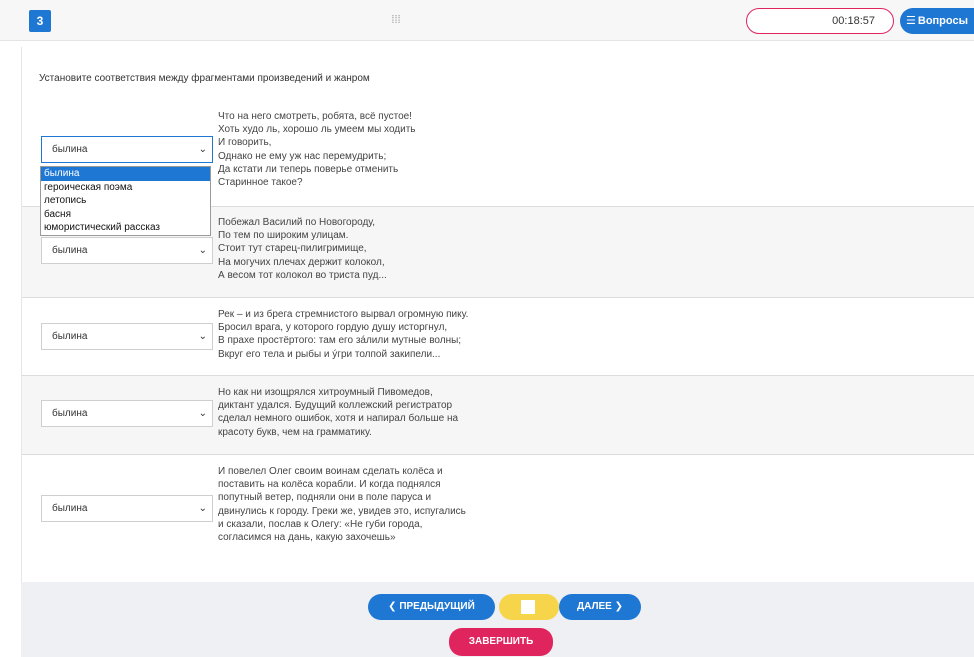  I want to click on dropdown-option: героическая поэма, so click(125, 188).